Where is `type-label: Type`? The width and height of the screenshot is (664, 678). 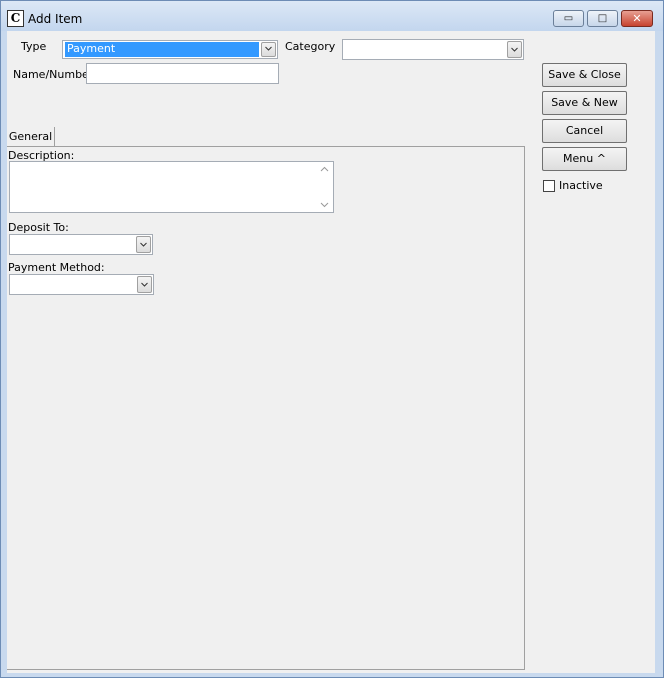 type-label: Type is located at coordinates (34, 46).